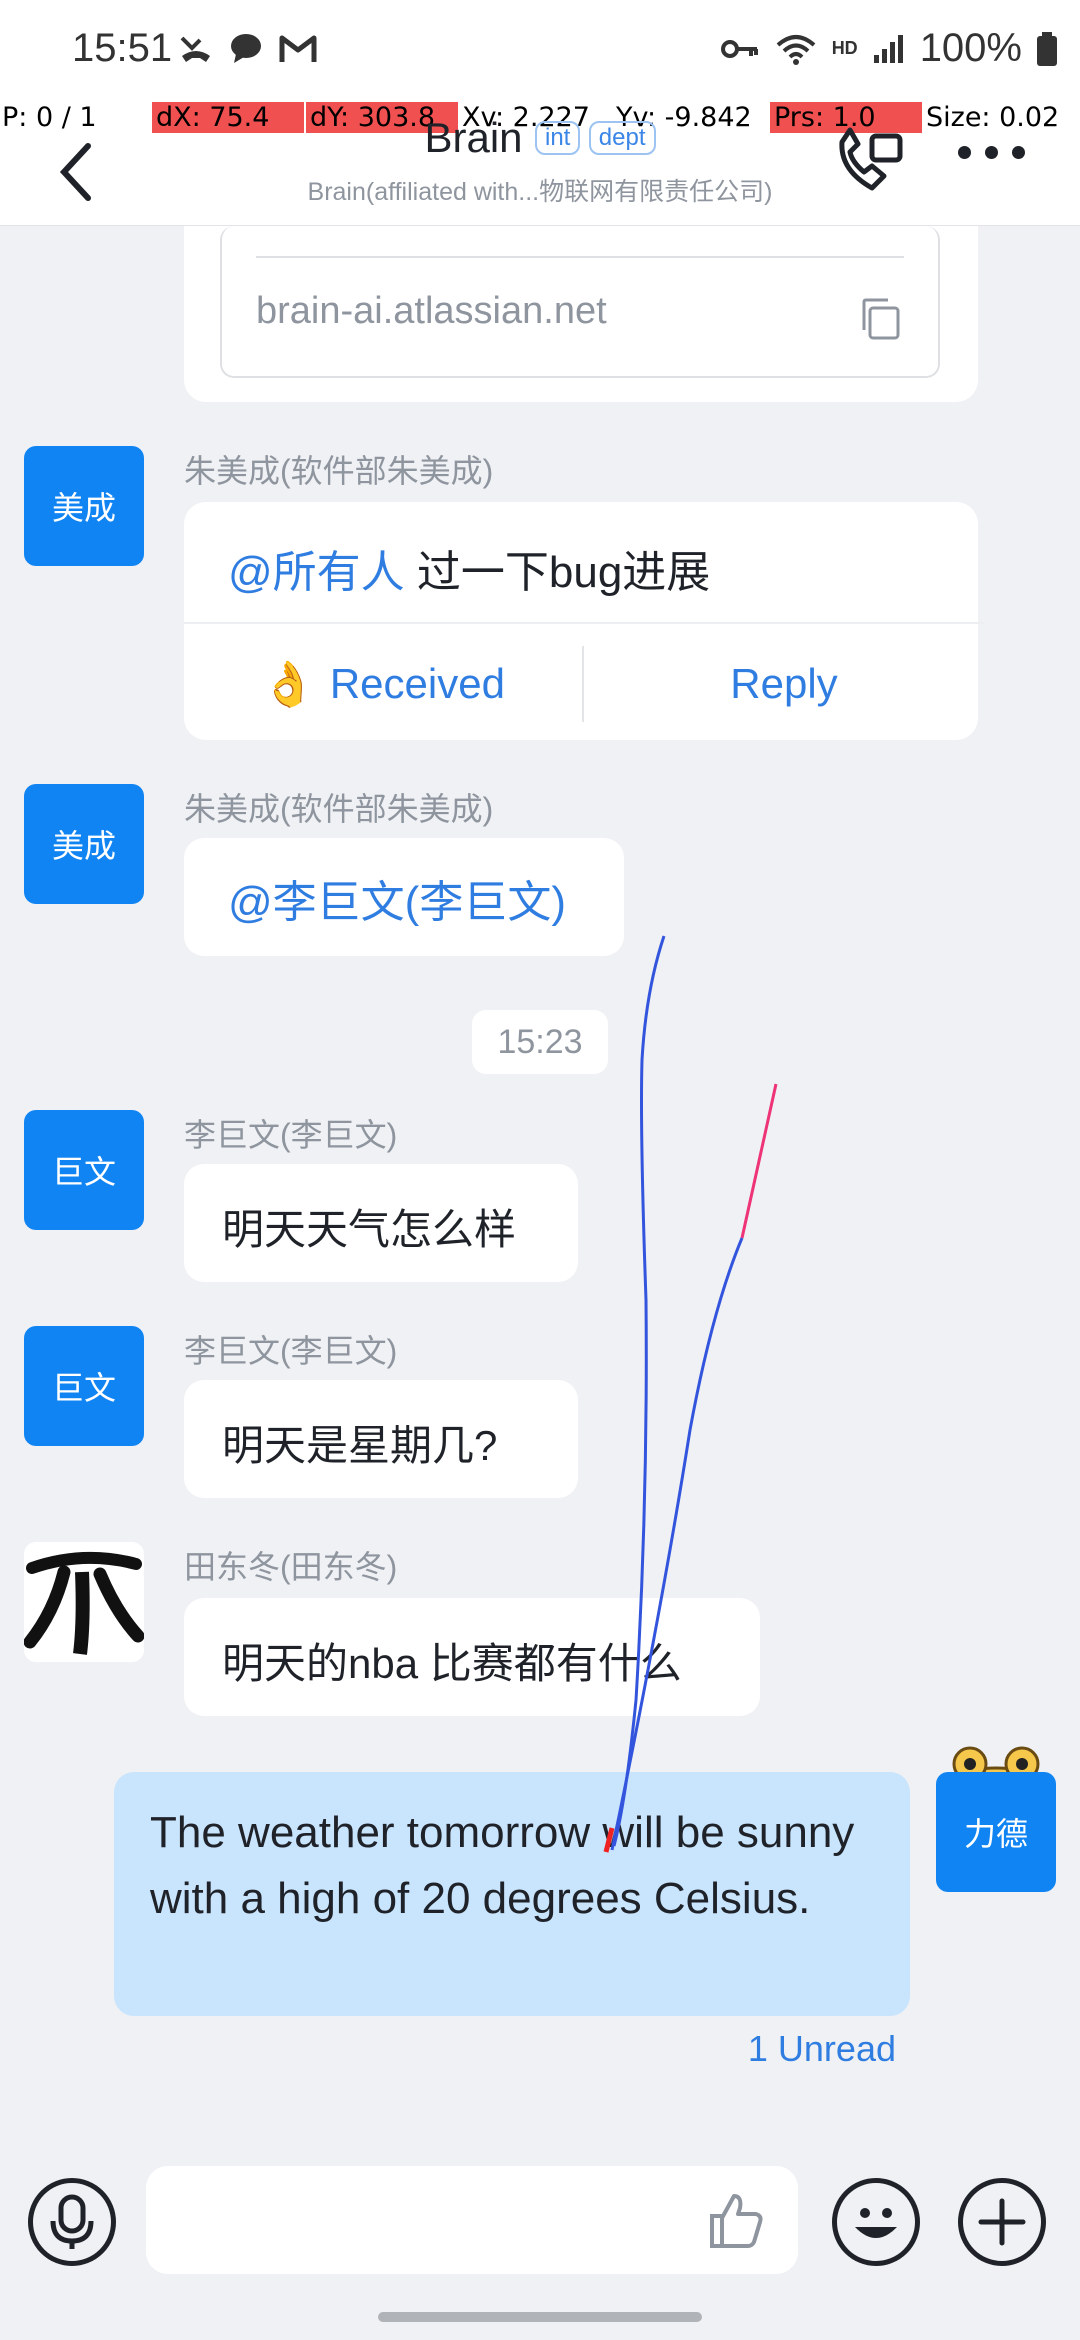  Describe the element at coordinates (822, 2049) in the screenshot. I see `unread-count: 1 Unread` at that location.